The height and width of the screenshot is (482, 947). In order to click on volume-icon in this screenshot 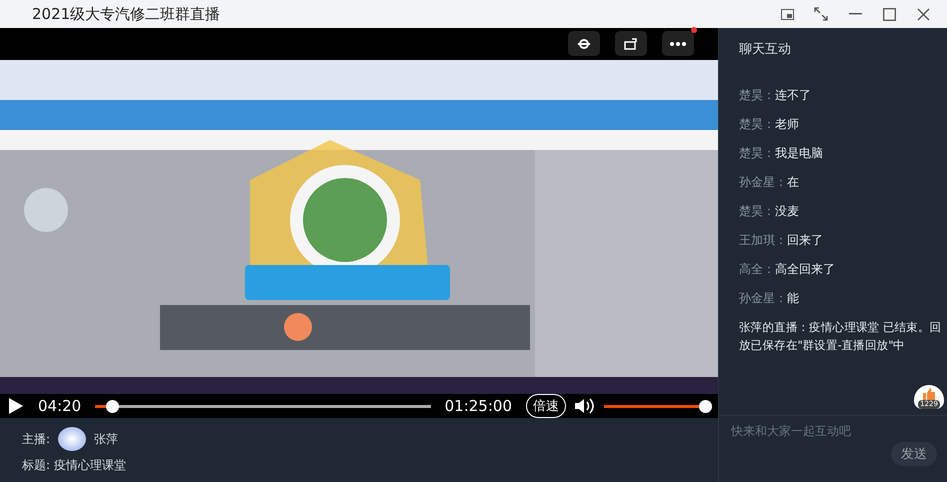, I will do `click(585, 406)`.